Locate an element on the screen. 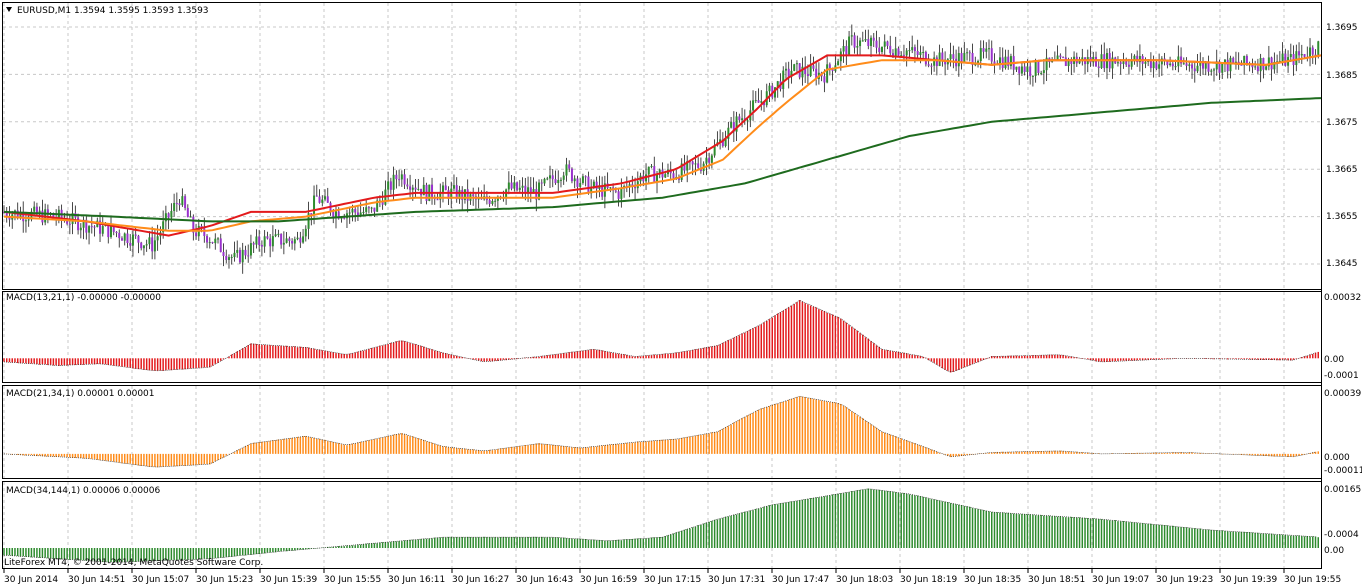 The height and width of the screenshot is (587, 1362). time-label: 30 Jun 19:55 is located at coordinates (1312, 580).